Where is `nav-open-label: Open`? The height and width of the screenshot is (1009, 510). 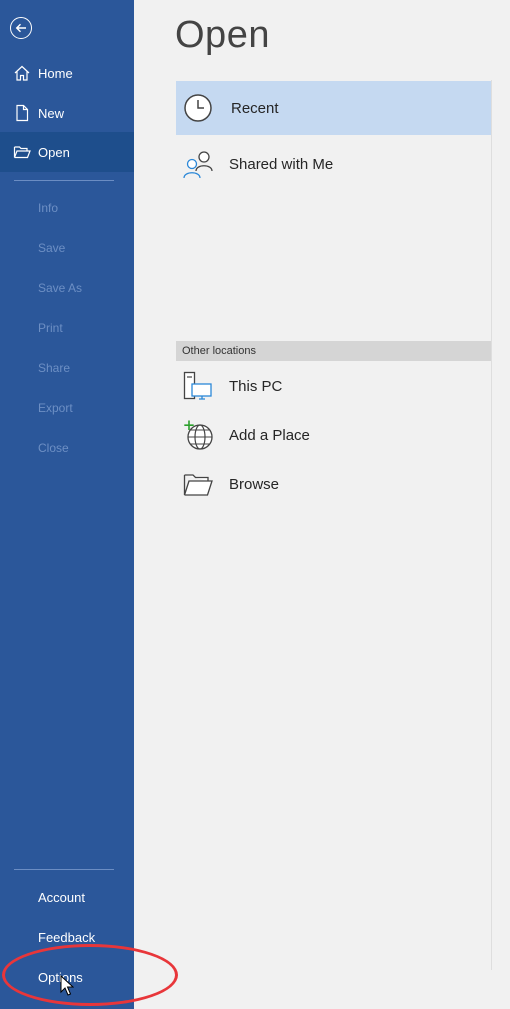
nav-open-label: Open is located at coordinates (54, 152).